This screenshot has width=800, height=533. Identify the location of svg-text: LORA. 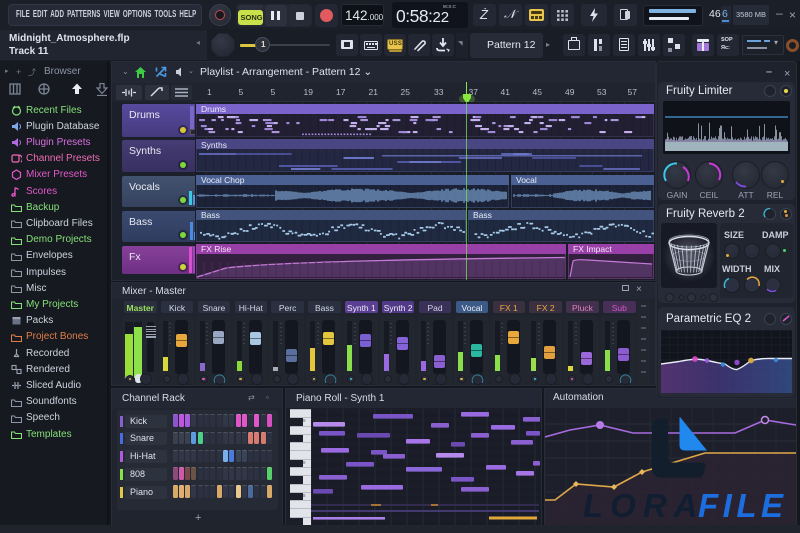
(644, 505).